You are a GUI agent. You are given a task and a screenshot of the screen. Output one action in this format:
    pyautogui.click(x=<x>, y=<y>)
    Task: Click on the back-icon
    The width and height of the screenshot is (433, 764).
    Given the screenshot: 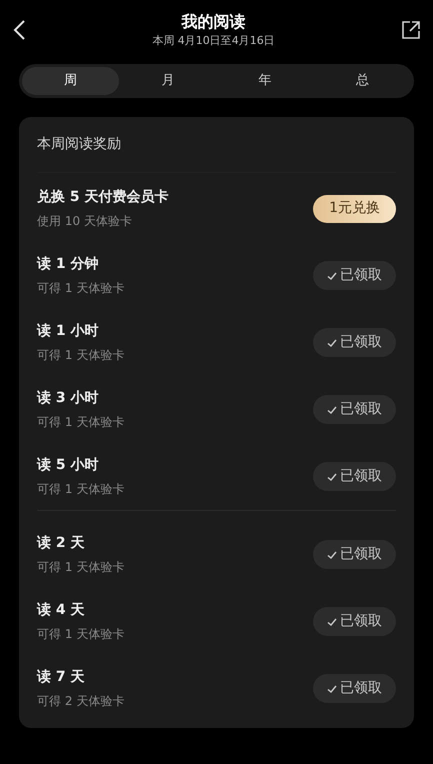 What is the action you would take?
    pyautogui.click(x=19, y=30)
    